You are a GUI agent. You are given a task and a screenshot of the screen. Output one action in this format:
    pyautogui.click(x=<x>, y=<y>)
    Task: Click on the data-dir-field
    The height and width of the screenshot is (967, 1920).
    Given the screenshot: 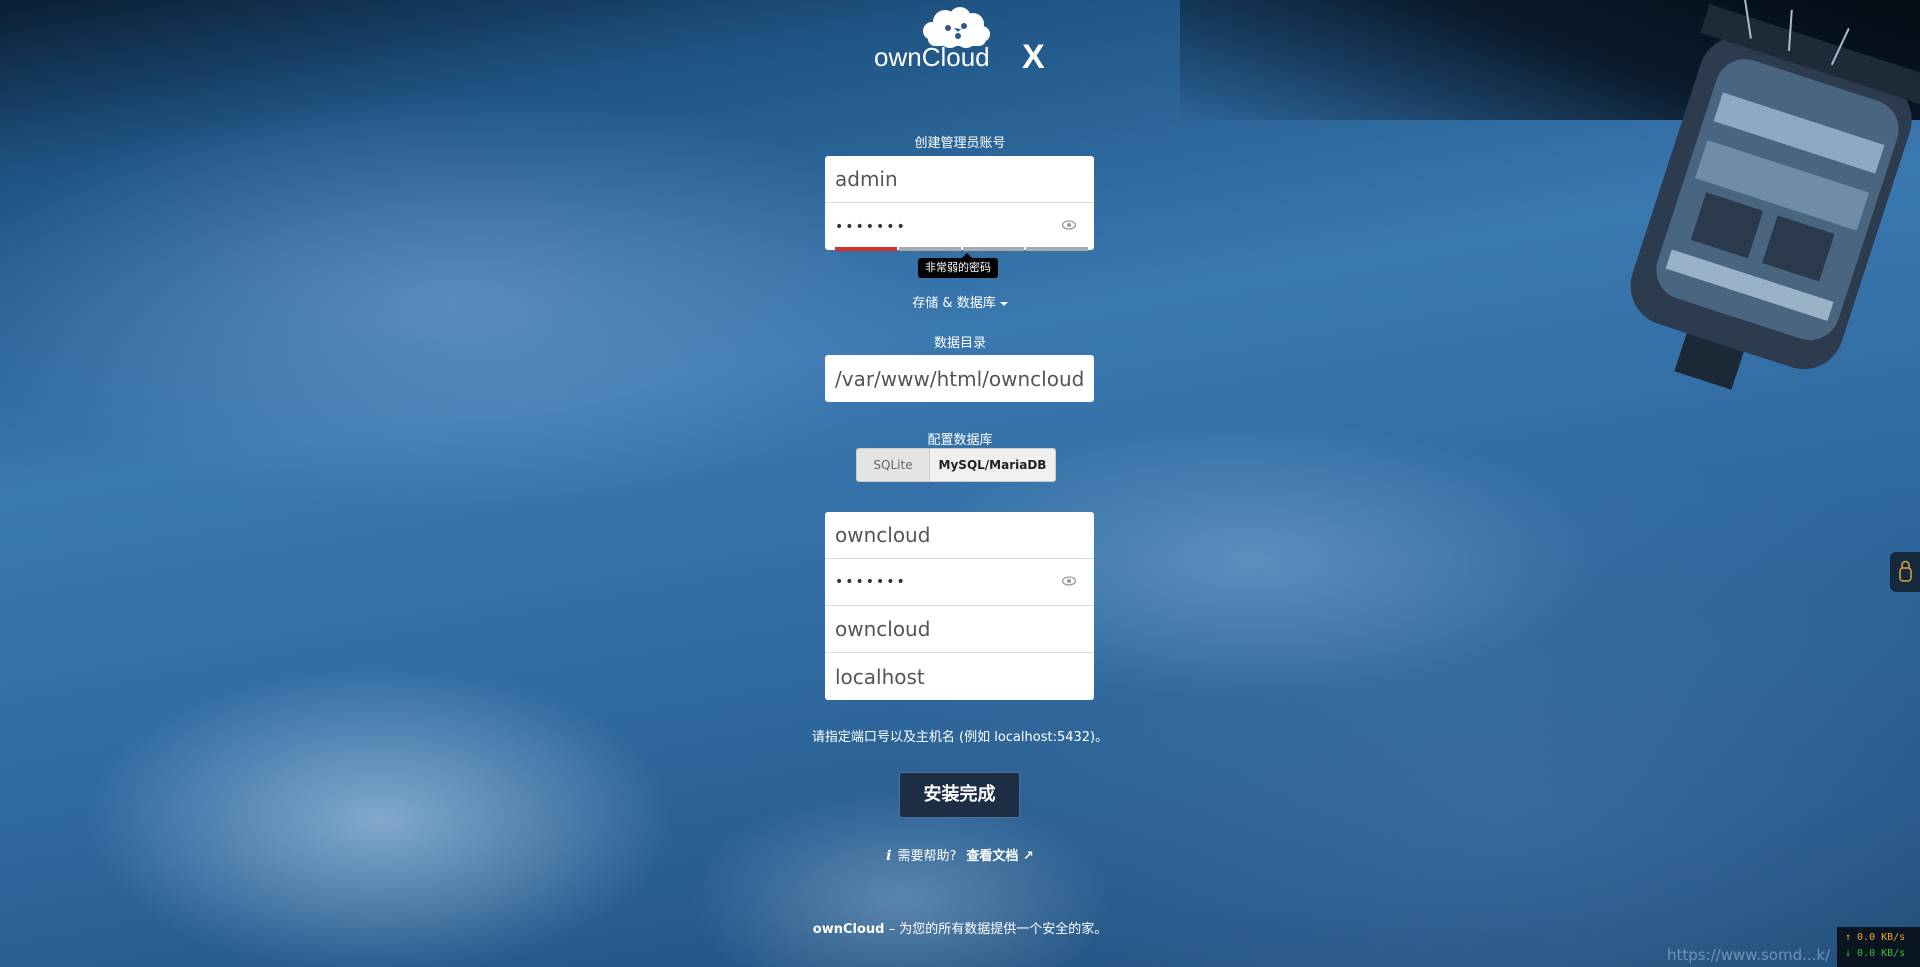 What is the action you would take?
    pyautogui.click(x=959, y=378)
    